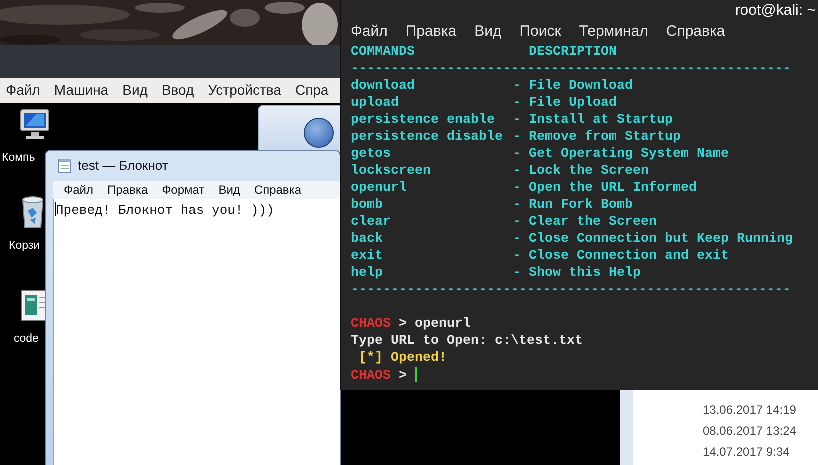 Image resolution: width=818 pixels, height=465 pixels. Describe the element at coordinates (183, 190) in the screenshot. I see `menu-item: Формат` at that location.